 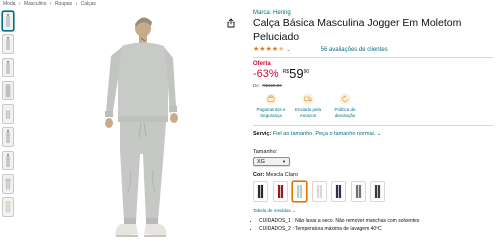 I want to click on return-icon, so click(x=345, y=98).